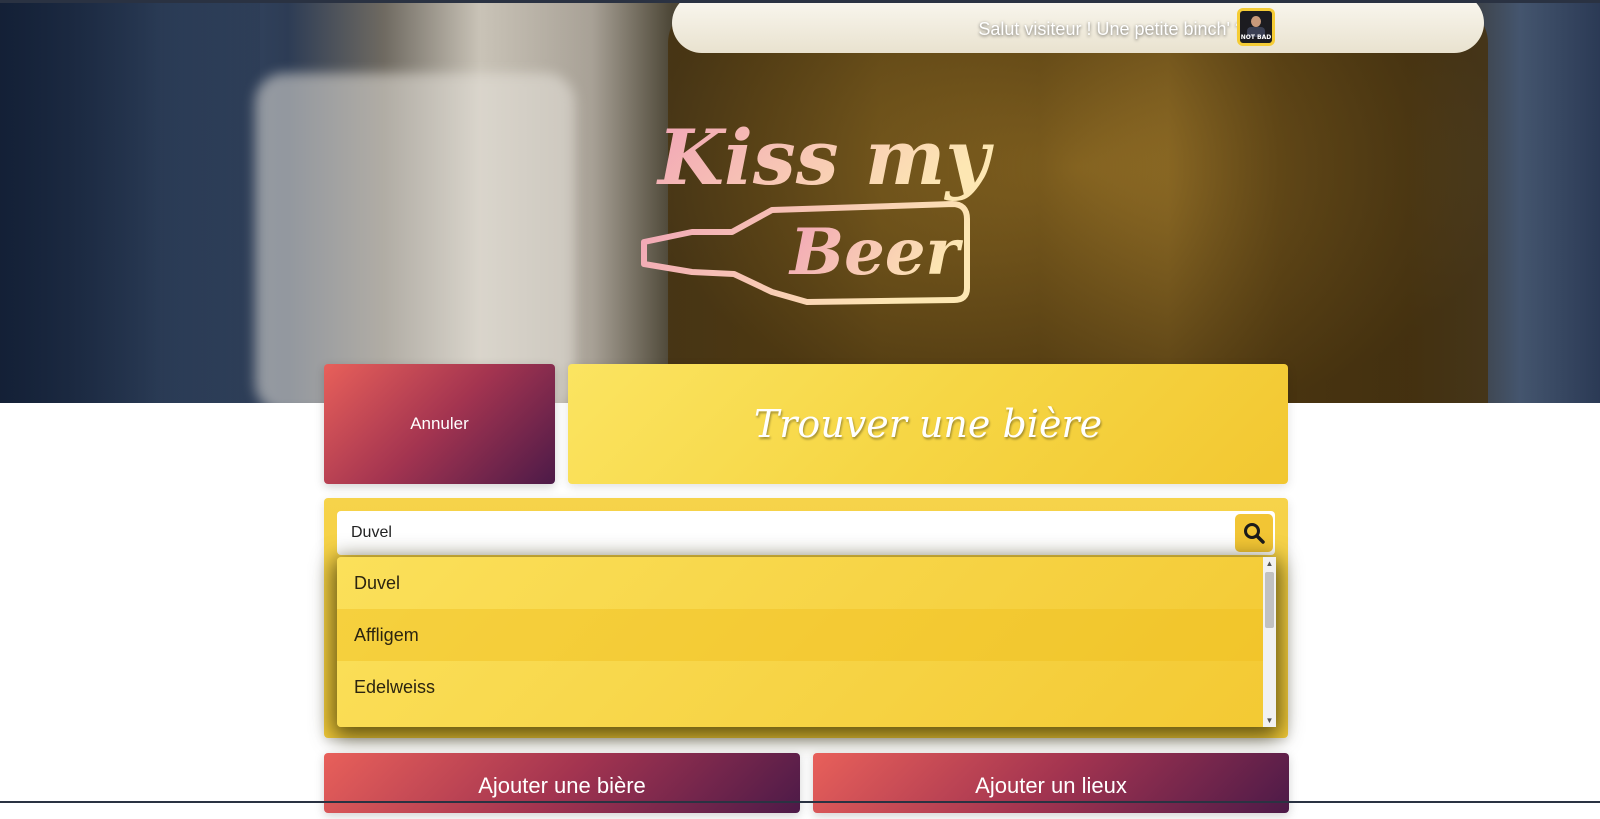 The height and width of the screenshot is (819, 1600). I want to click on find-beer-title: Trouver une bière, so click(928, 424).